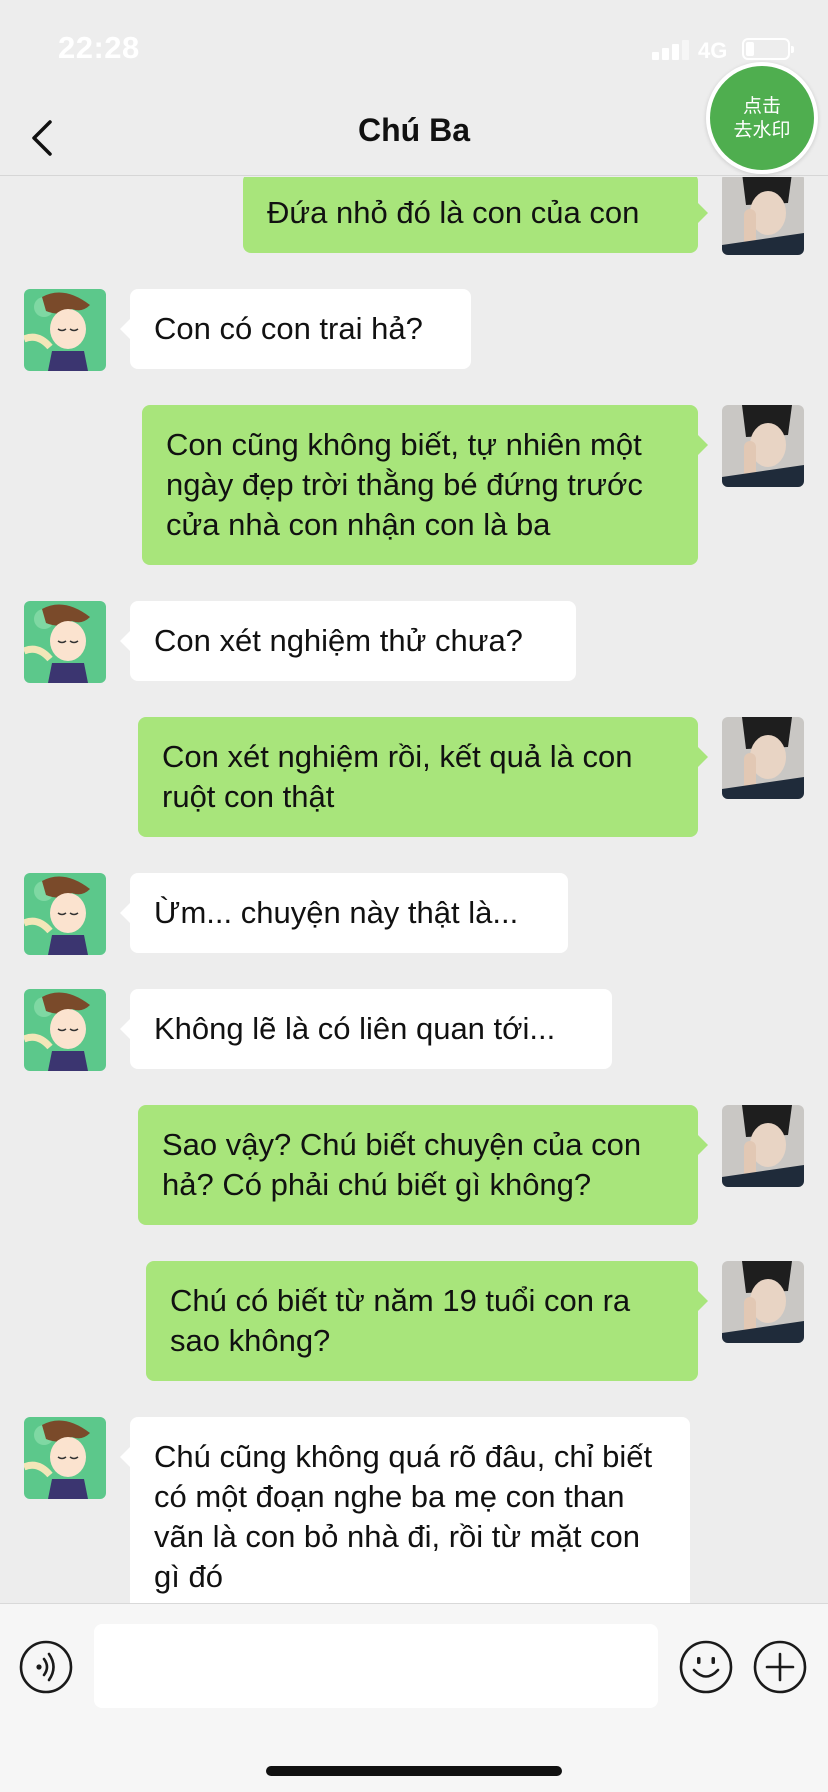 The height and width of the screenshot is (1792, 828). I want to click on input-bar, so click(414, 1697).